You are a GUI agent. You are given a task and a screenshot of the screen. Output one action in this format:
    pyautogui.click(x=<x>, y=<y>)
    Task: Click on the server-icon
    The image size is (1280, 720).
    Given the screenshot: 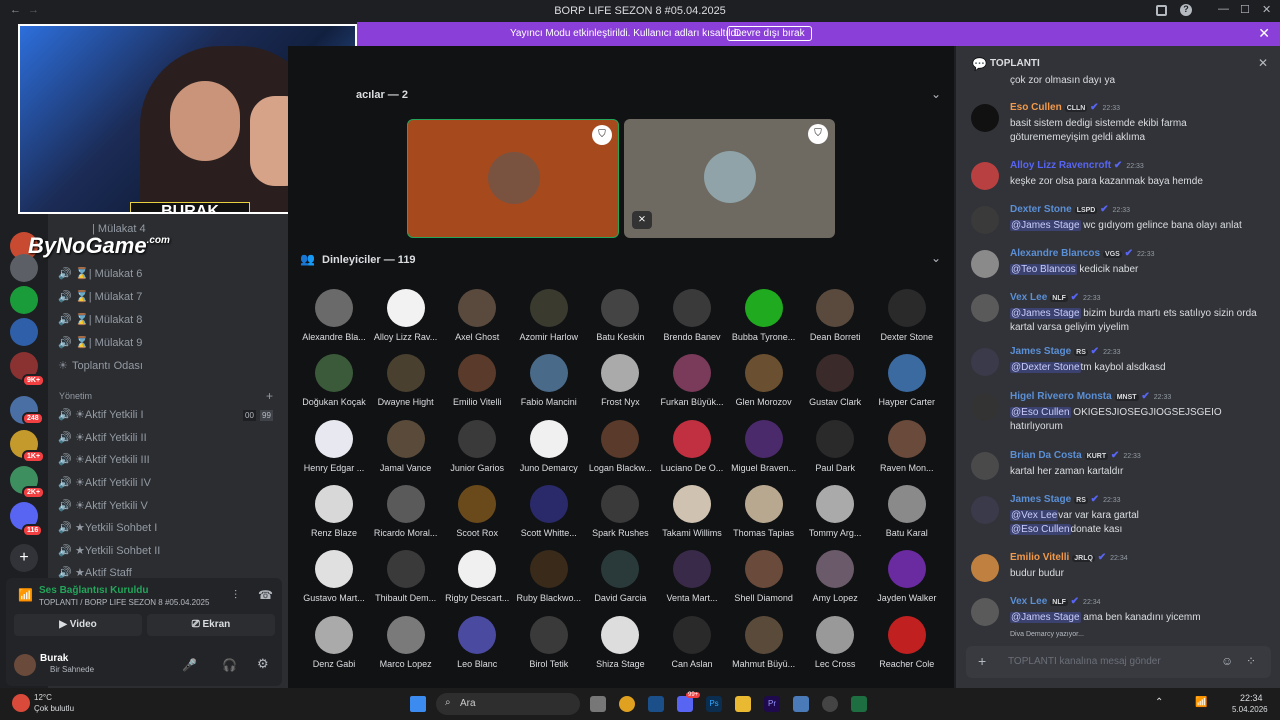 What is the action you would take?
    pyautogui.click(x=24, y=332)
    